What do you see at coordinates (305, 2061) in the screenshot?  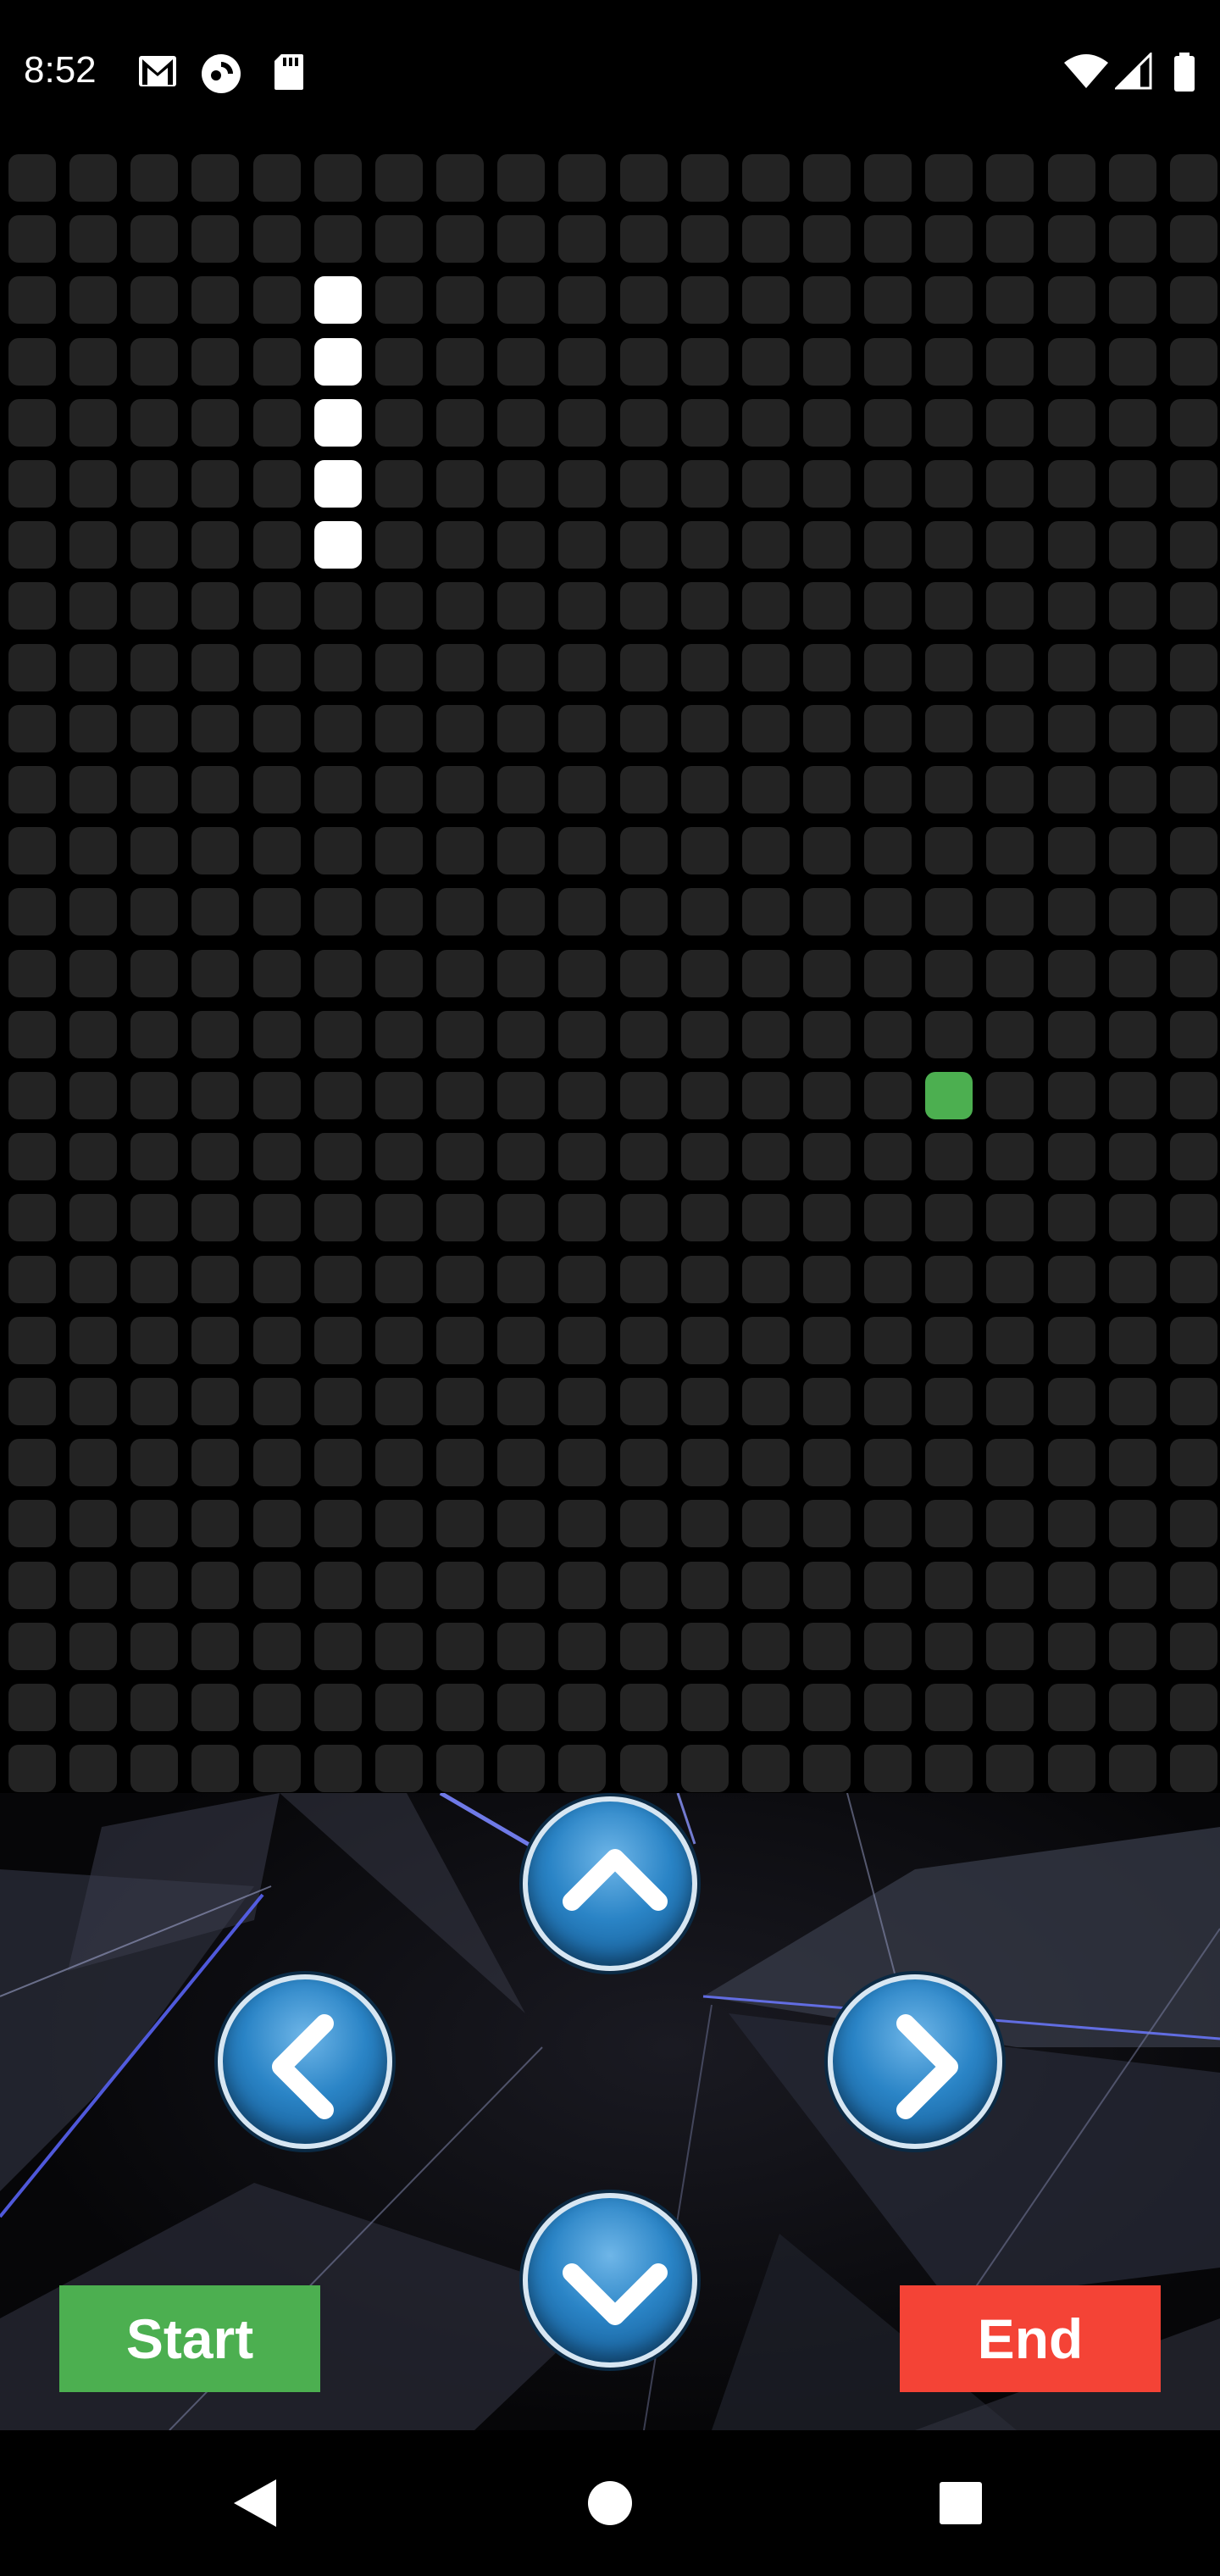 I see `left-button` at bounding box center [305, 2061].